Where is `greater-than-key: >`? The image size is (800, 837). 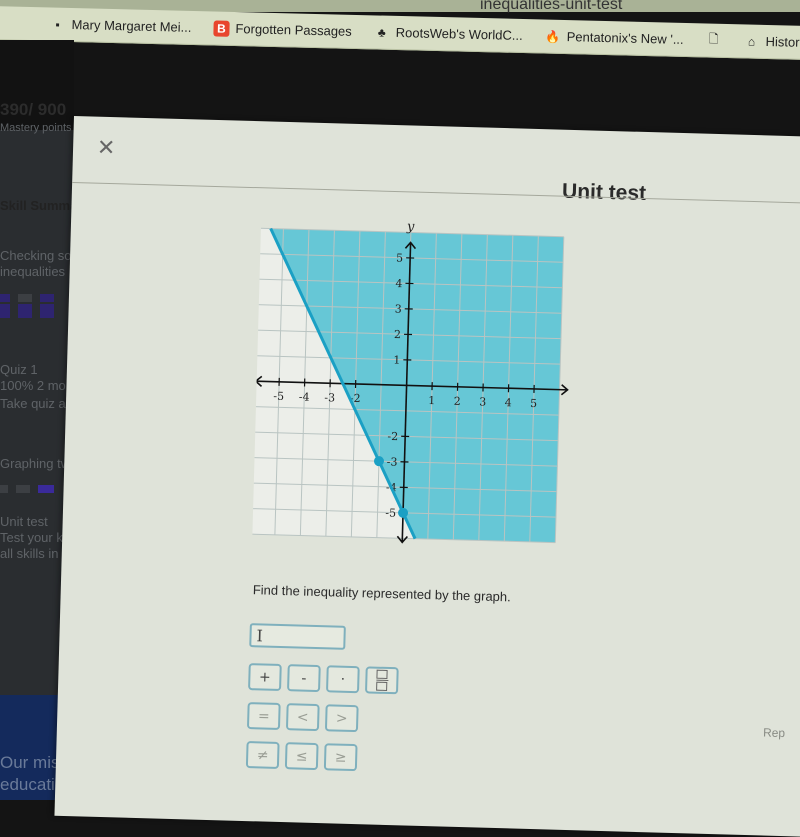
greater-than-key: > is located at coordinates (342, 718).